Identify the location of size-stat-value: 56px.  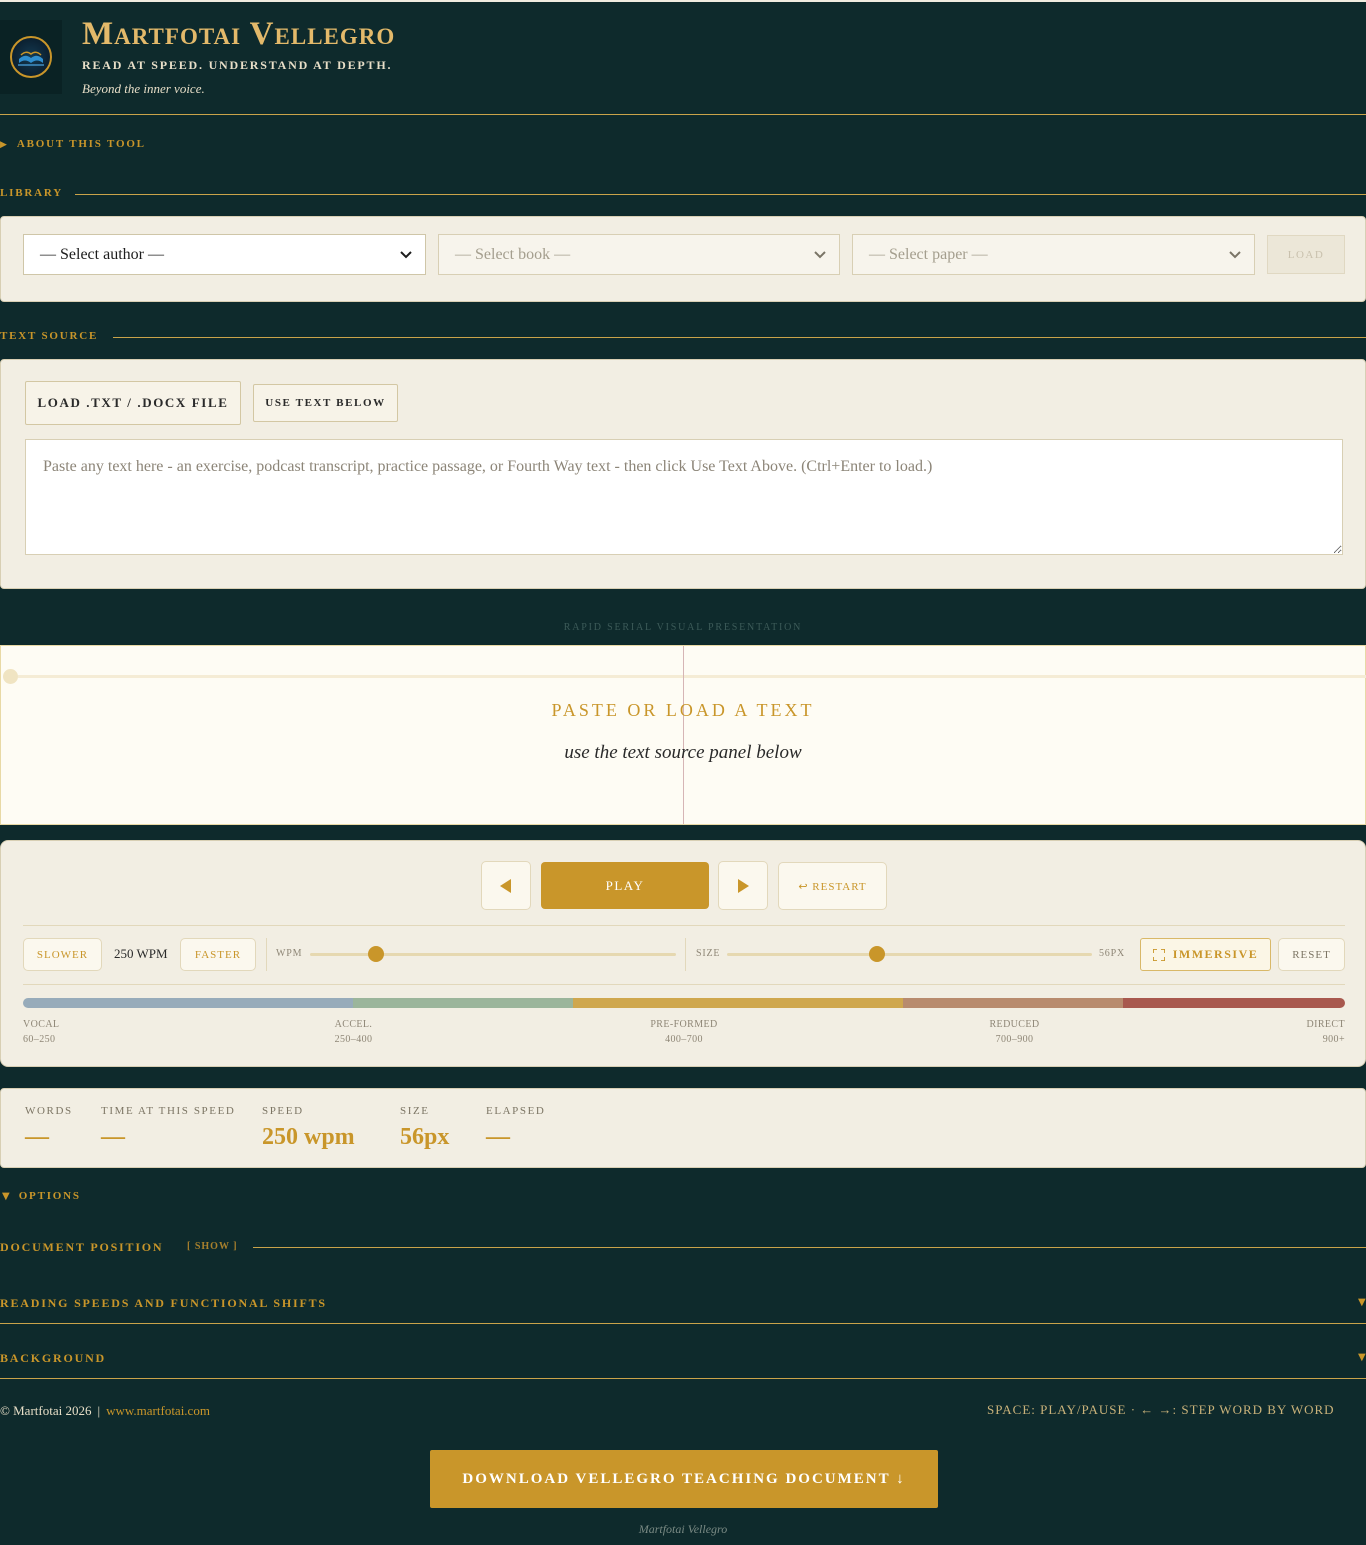
(425, 1137).